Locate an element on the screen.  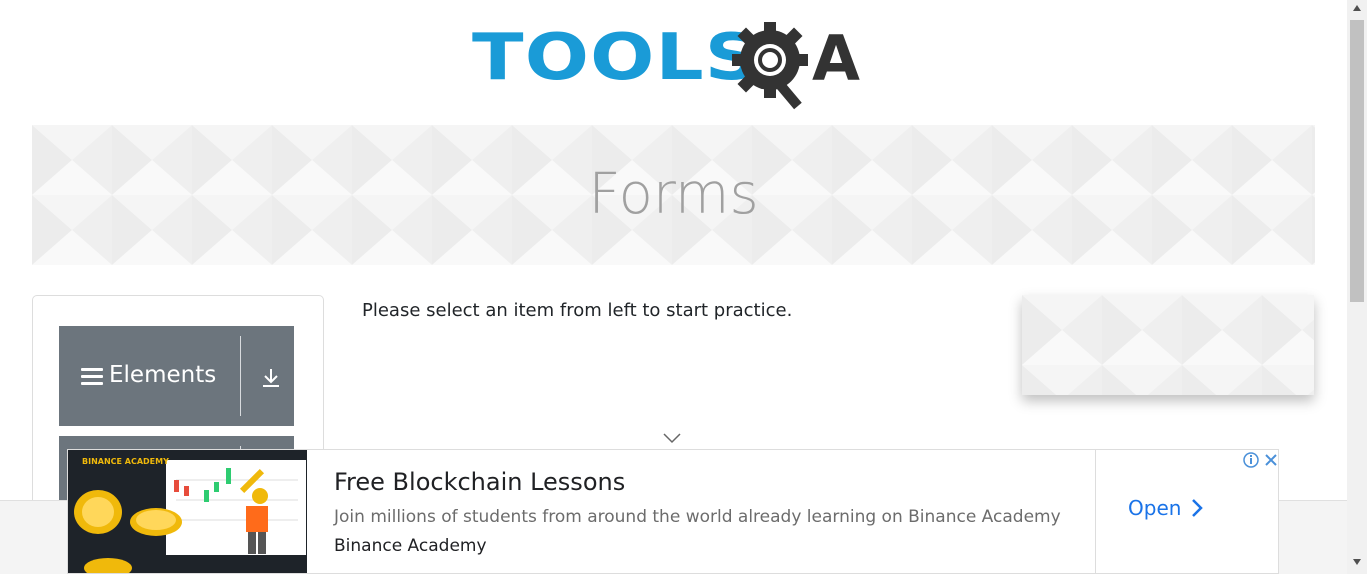
logo-wordmark: TOOLS is located at coordinates (616, 58).